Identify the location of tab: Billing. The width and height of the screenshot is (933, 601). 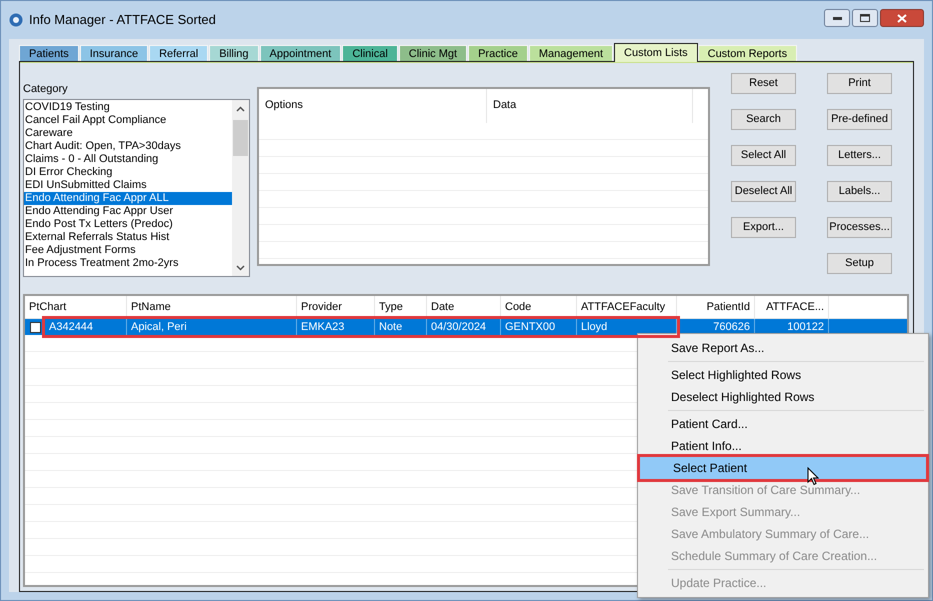
(234, 53).